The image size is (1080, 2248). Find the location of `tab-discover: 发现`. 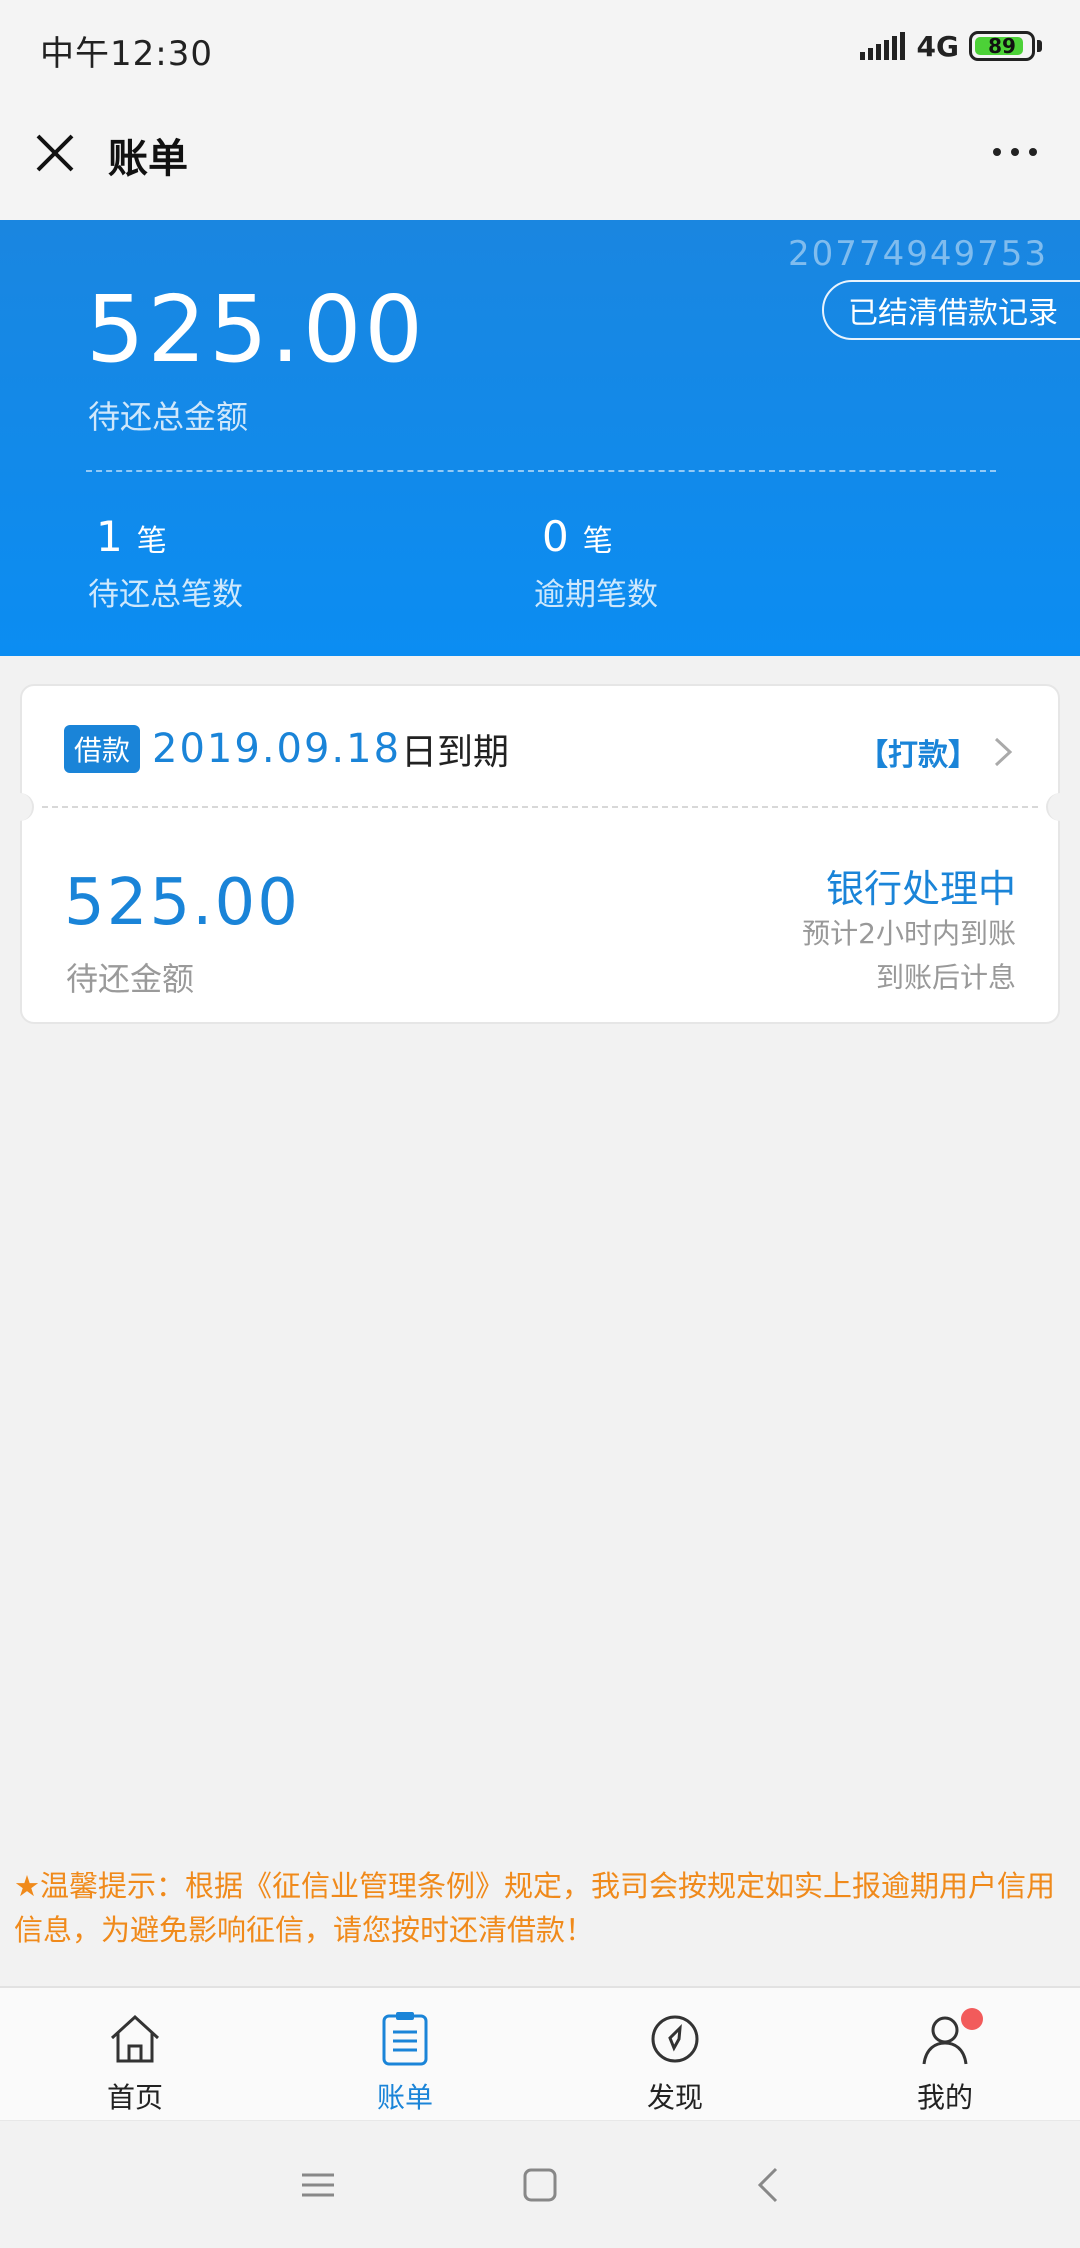

tab-discover: 发现 is located at coordinates (675, 2054).